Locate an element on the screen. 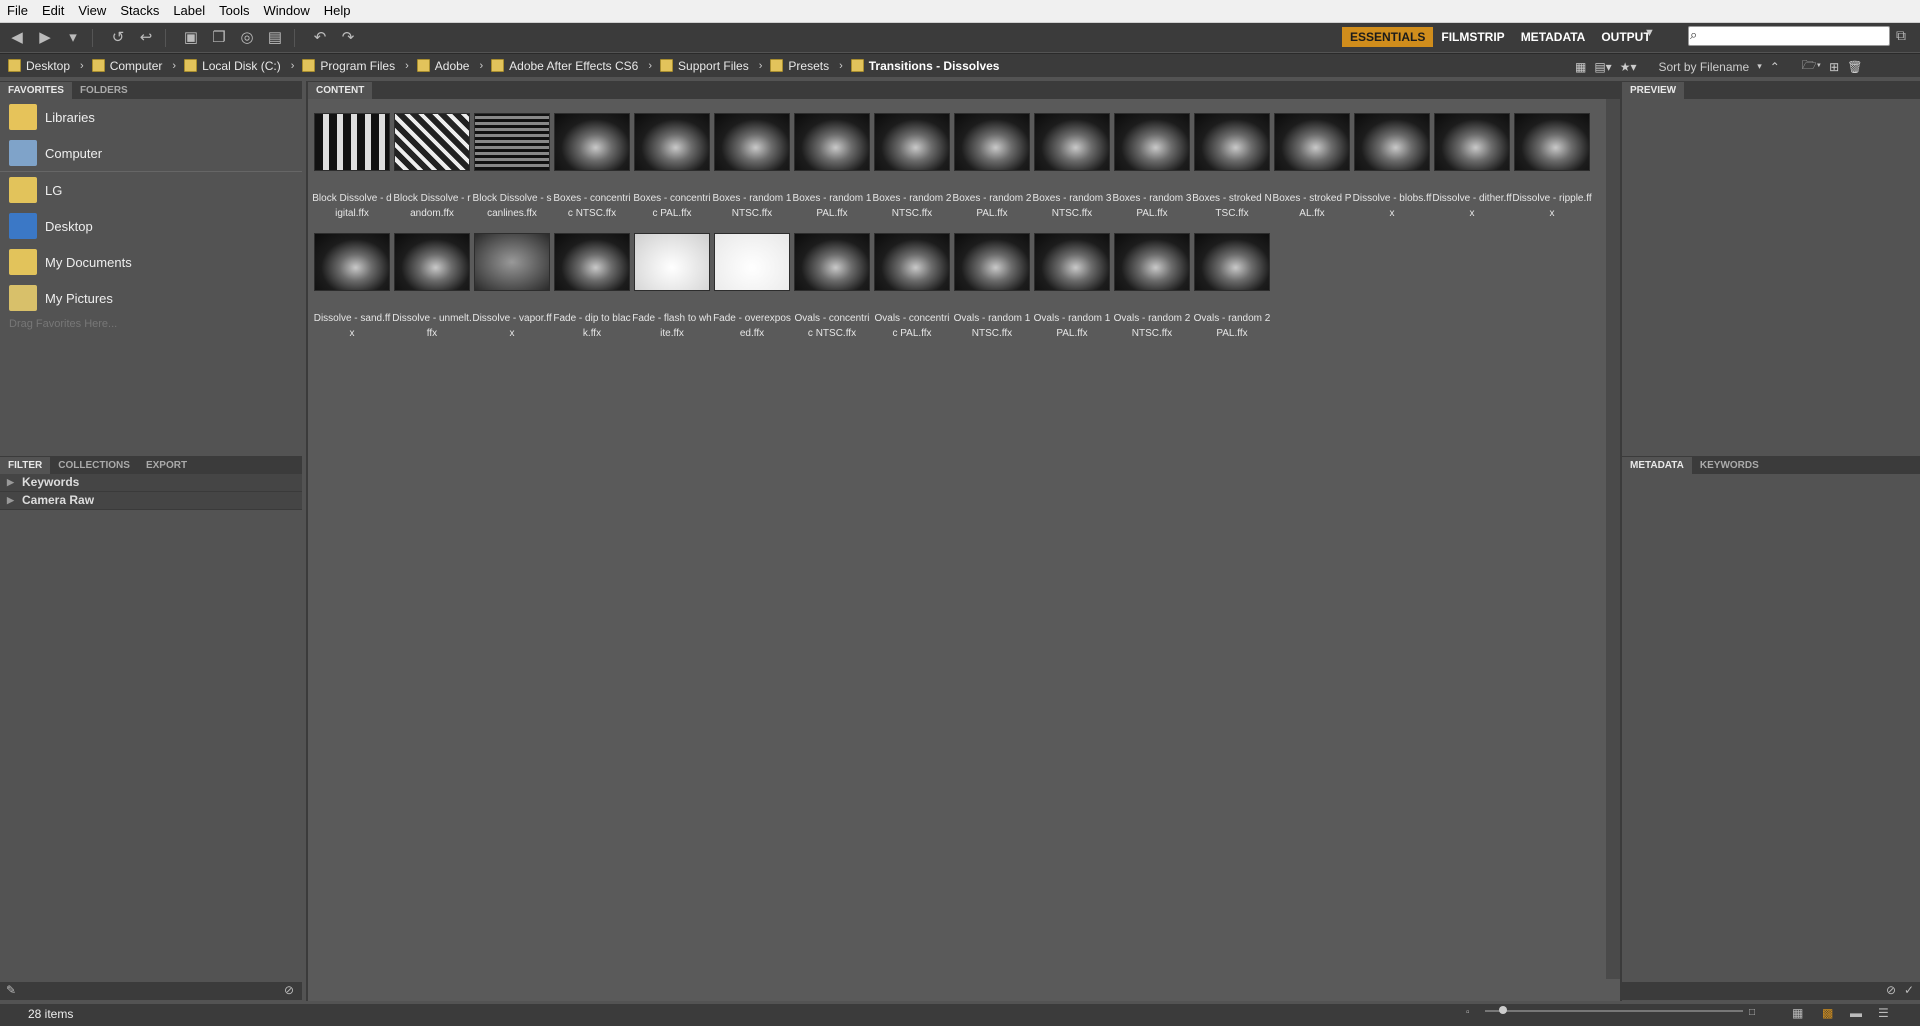 The height and width of the screenshot is (1026, 1920). refine-icon: ❐ is located at coordinates (219, 38).